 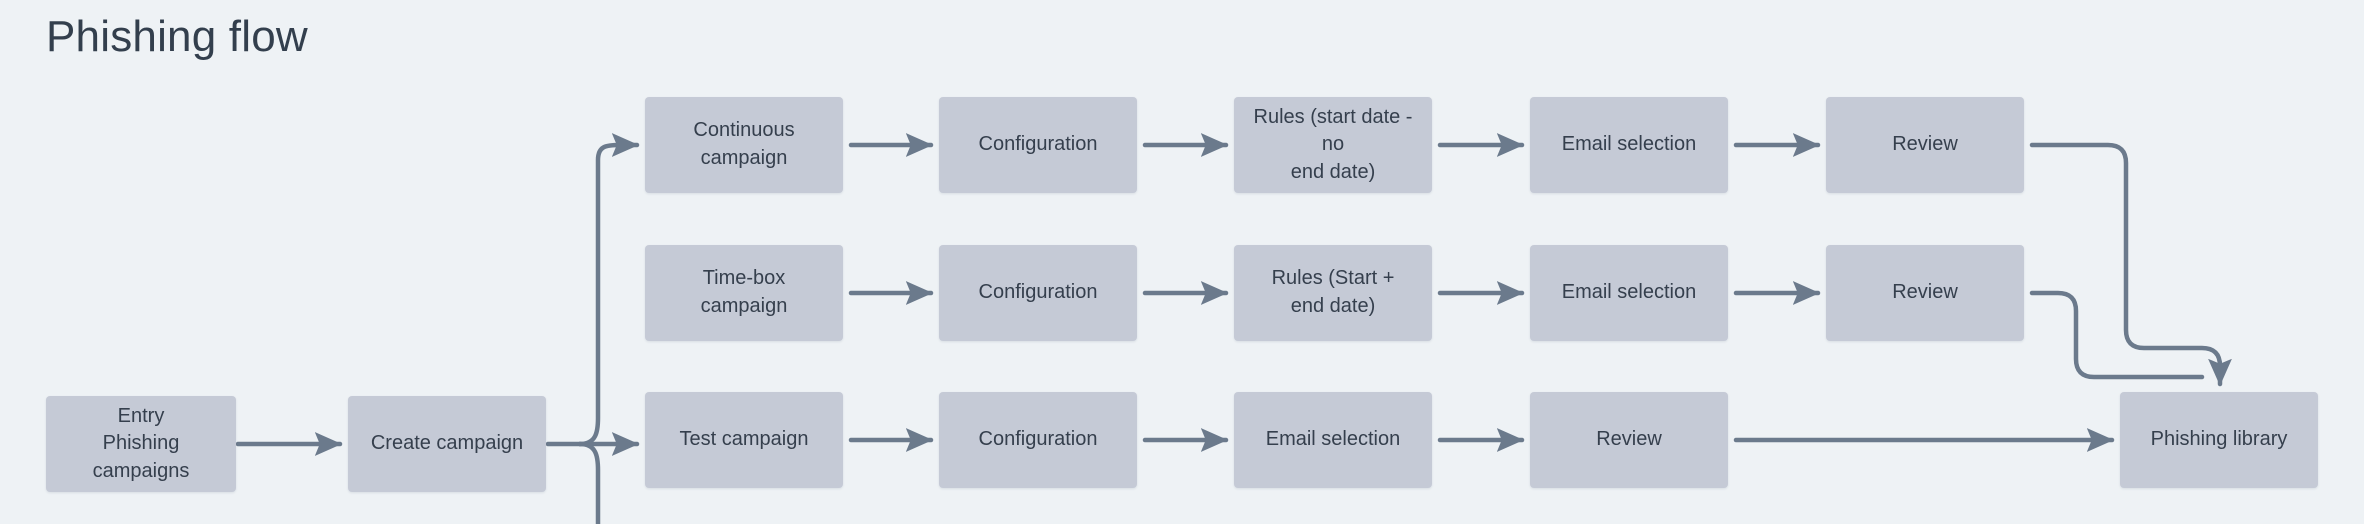 I want to click on node-configuration-row2-label: Configuration, so click(x=1038, y=292).